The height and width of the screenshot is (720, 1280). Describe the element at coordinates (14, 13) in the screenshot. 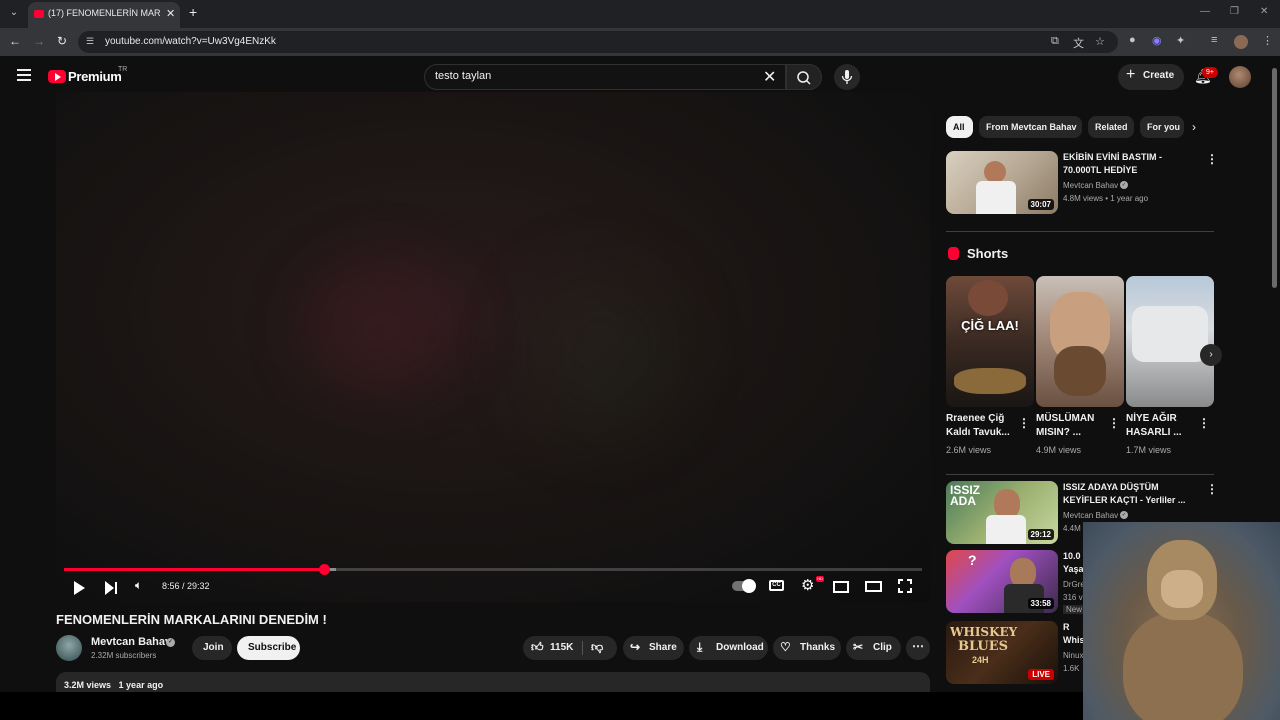

I see `tab-search-icon: ⌄` at that location.